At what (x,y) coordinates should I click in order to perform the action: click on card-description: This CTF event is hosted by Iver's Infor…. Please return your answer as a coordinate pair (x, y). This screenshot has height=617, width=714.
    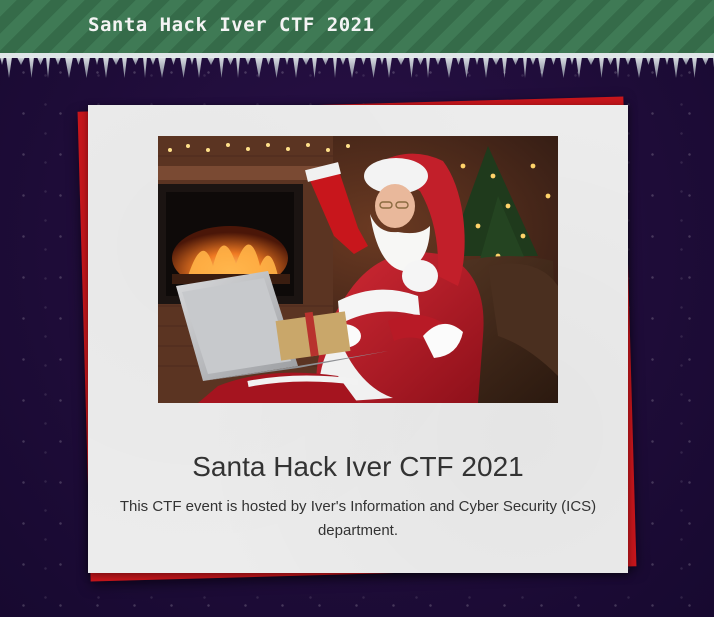
    Looking at the image, I should click on (358, 518).